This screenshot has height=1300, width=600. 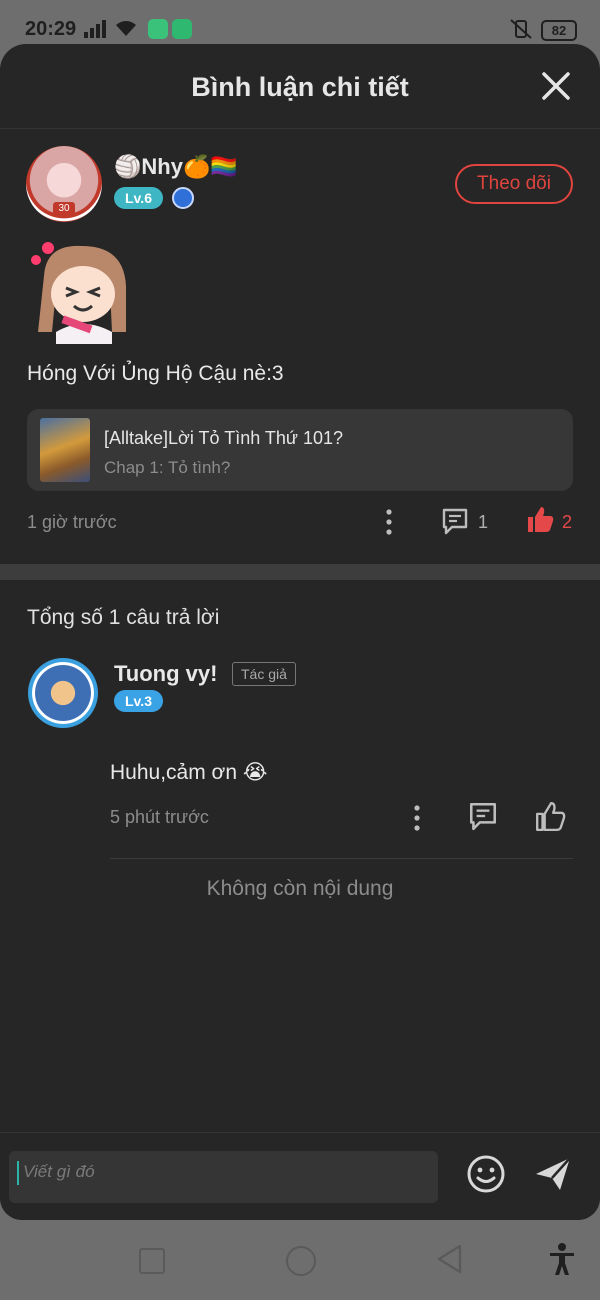 I want to click on recent-apps-button, so click(x=152, y=1261).